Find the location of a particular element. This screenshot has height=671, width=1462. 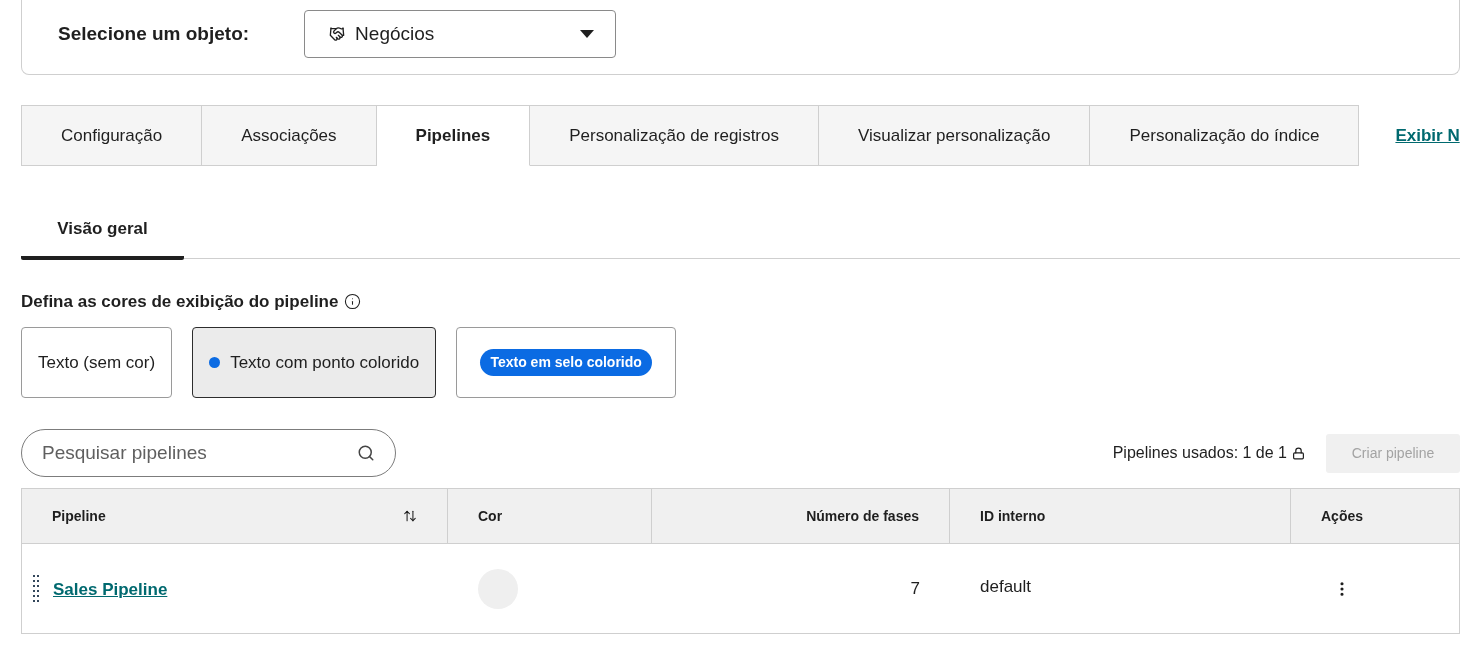

subtab: Visão geral is located at coordinates (102, 233).